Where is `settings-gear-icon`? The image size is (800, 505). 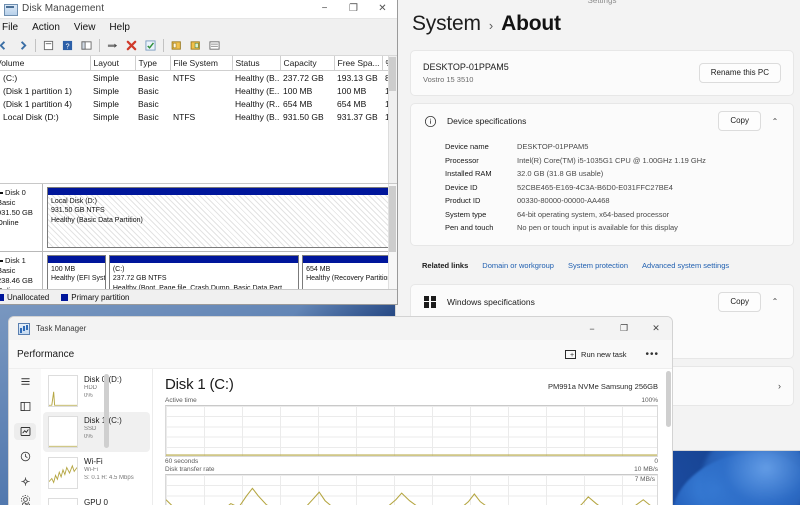 settings-gear-icon is located at coordinates (25, 497).